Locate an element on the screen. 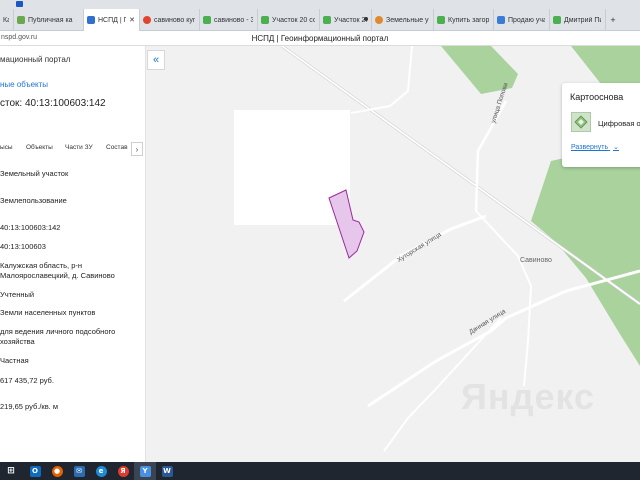 The width and height of the screenshot is (640, 480). tab-label: Публичная ка is located at coordinates (50, 20).